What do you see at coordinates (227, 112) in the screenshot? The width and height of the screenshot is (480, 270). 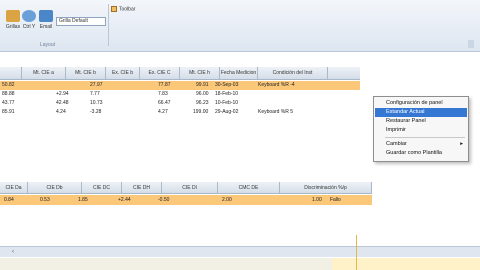 I see `grid1-cell: 29-Aug-02` at bounding box center [227, 112].